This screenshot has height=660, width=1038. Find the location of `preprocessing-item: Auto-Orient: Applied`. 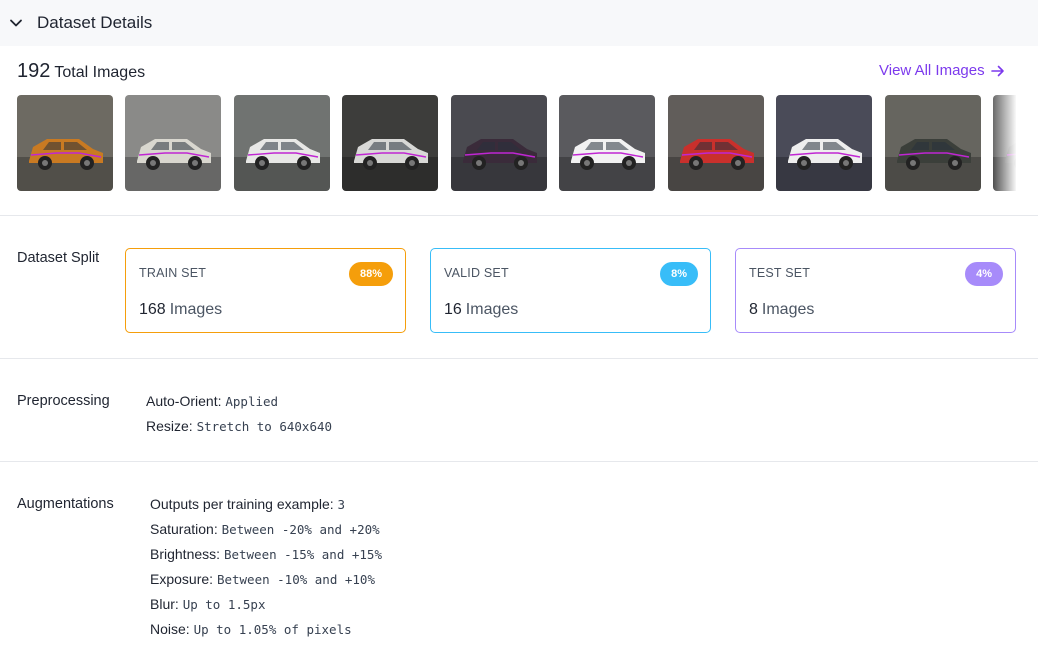

preprocessing-item: Auto-Orient: Applied is located at coordinates (212, 401).